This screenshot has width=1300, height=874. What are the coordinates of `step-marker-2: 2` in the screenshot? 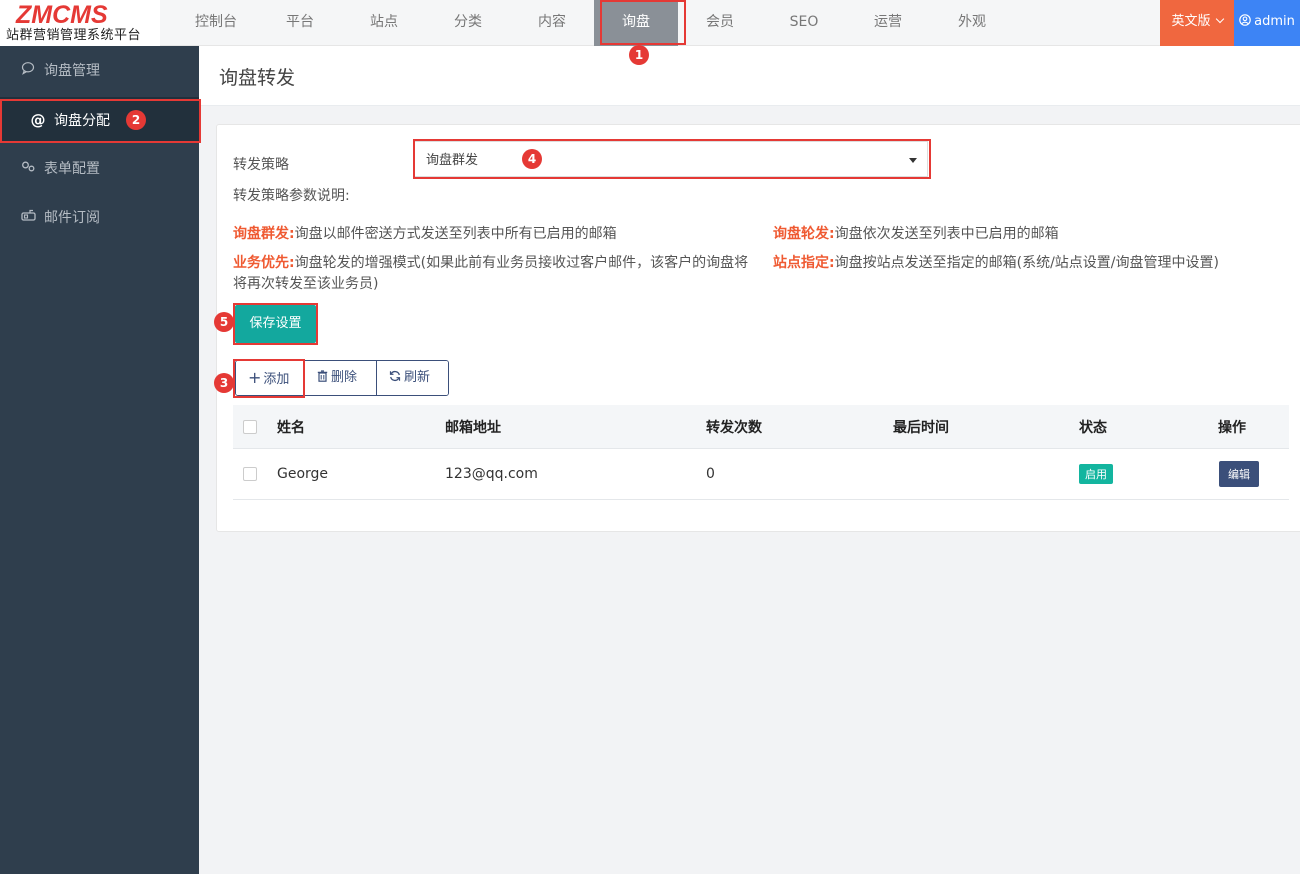 It's located at (136, 120).